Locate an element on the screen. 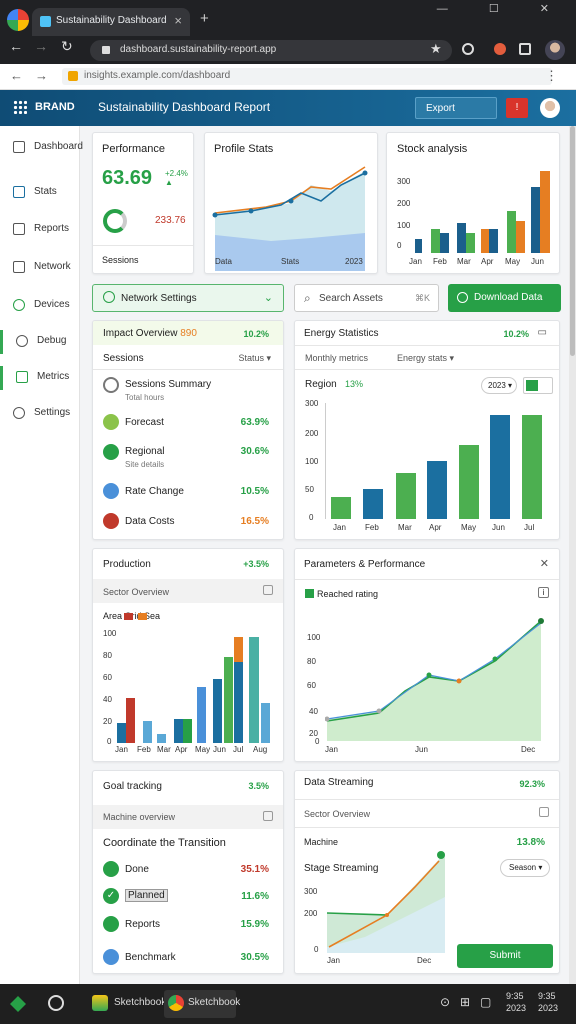 This screenshot has width=576, height=1024. sidebar-item-reports: Reports is located at coordinates (40, 230).